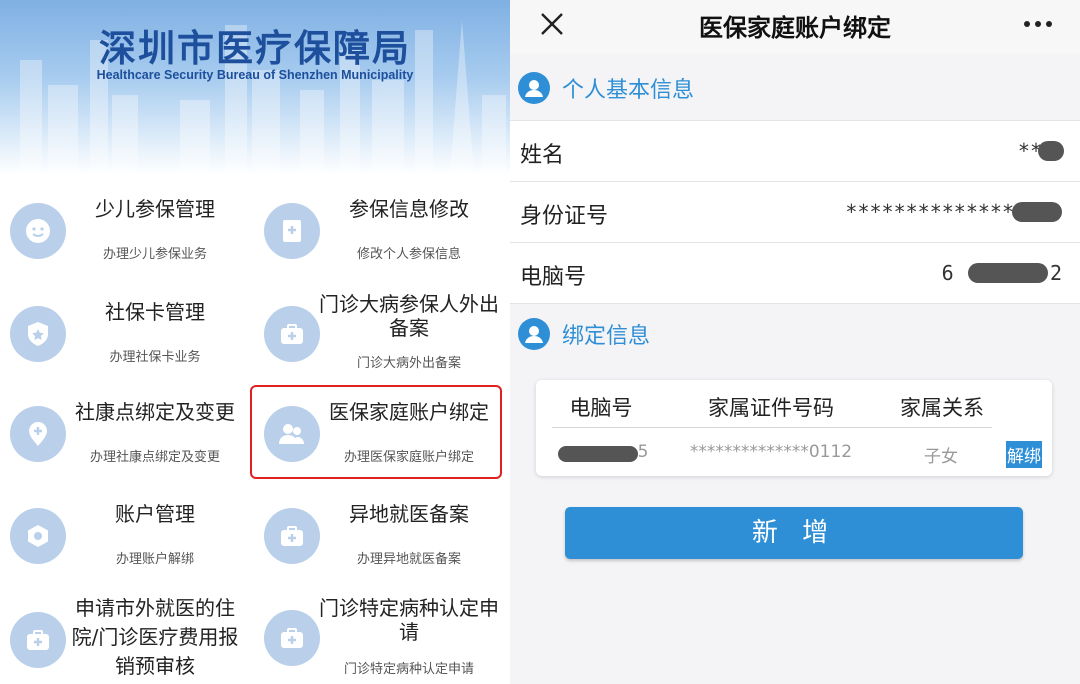 Image resolution: width=1080 pixels, height=684 pixels. What do you see at coordinates (155, 209) in the screenshot?
I see `service-title: 少儿参保管理` at bounding box center [155, 209].